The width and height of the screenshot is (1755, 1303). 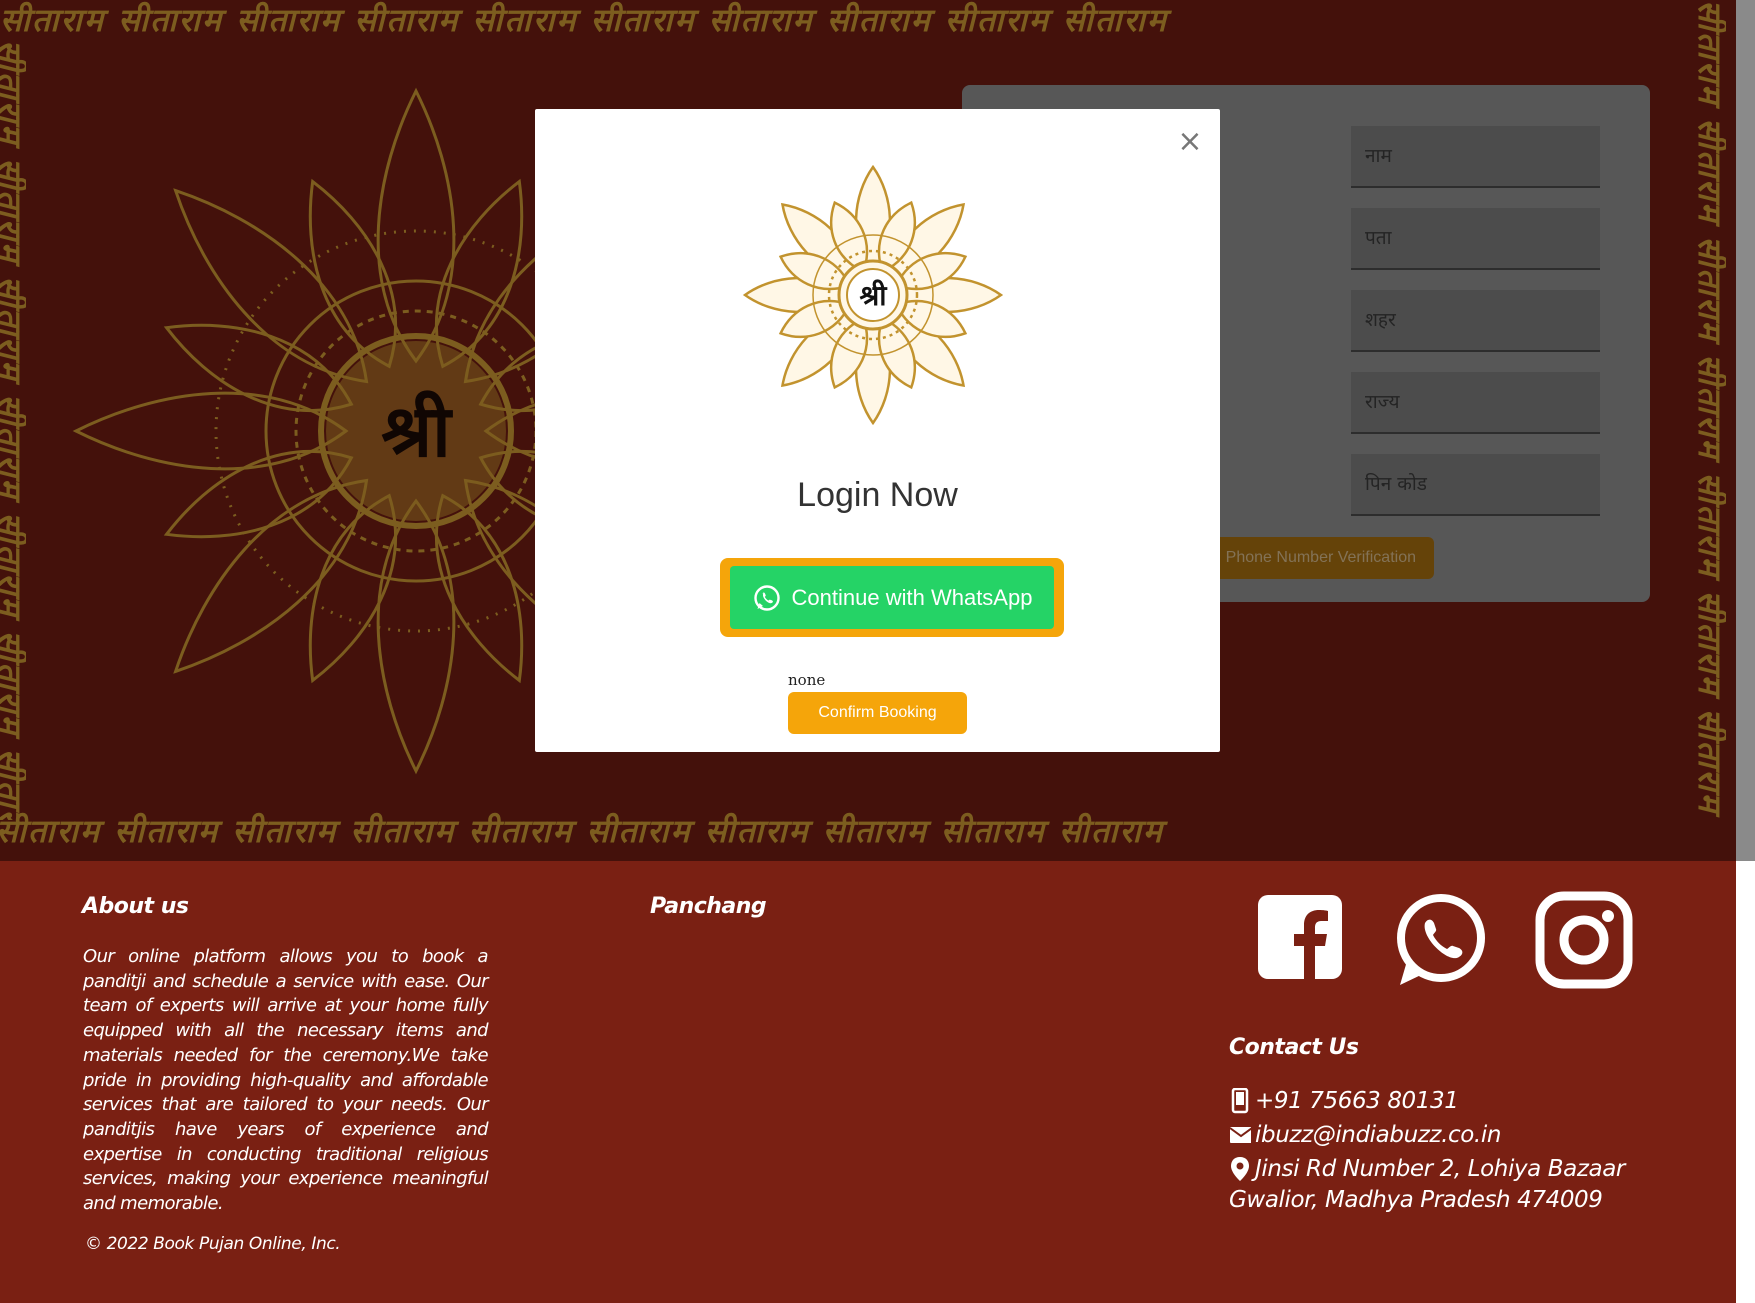 I want to click on location-pin-icon, so click(x=1240, y=1169).